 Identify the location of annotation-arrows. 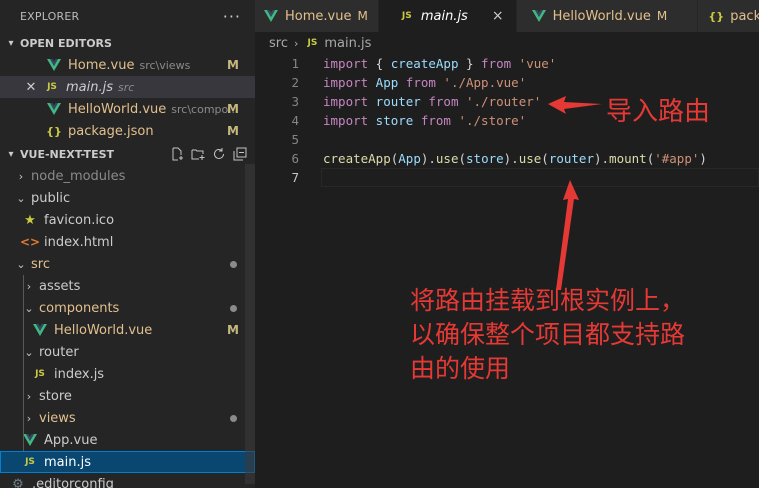
(575, 193).